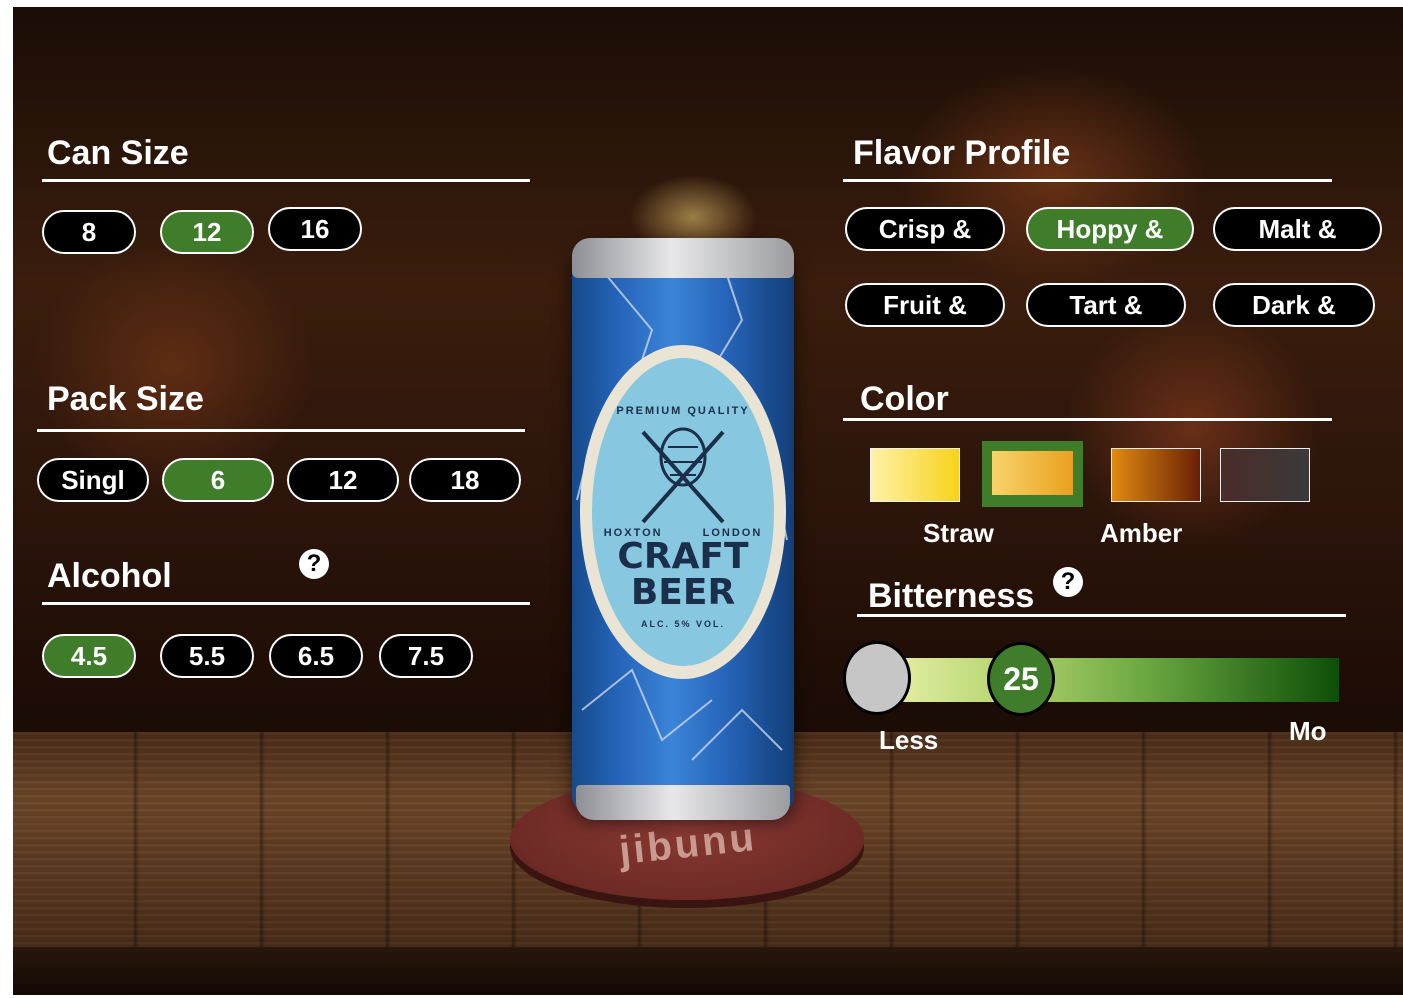  Describe the element at coordinates (286, 180) in the screenshot. I see `can-size-divider` at that location.